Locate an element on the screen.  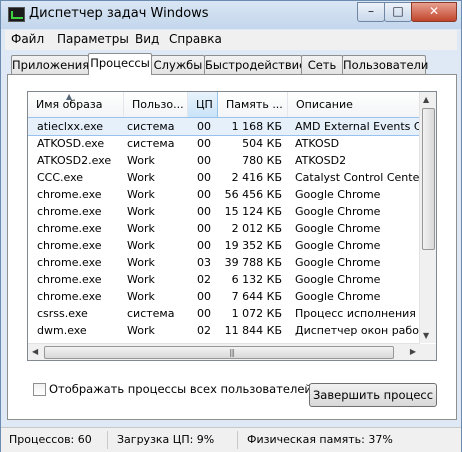
process-memory: 39 788 КБ is located at coordinates (253, 262).